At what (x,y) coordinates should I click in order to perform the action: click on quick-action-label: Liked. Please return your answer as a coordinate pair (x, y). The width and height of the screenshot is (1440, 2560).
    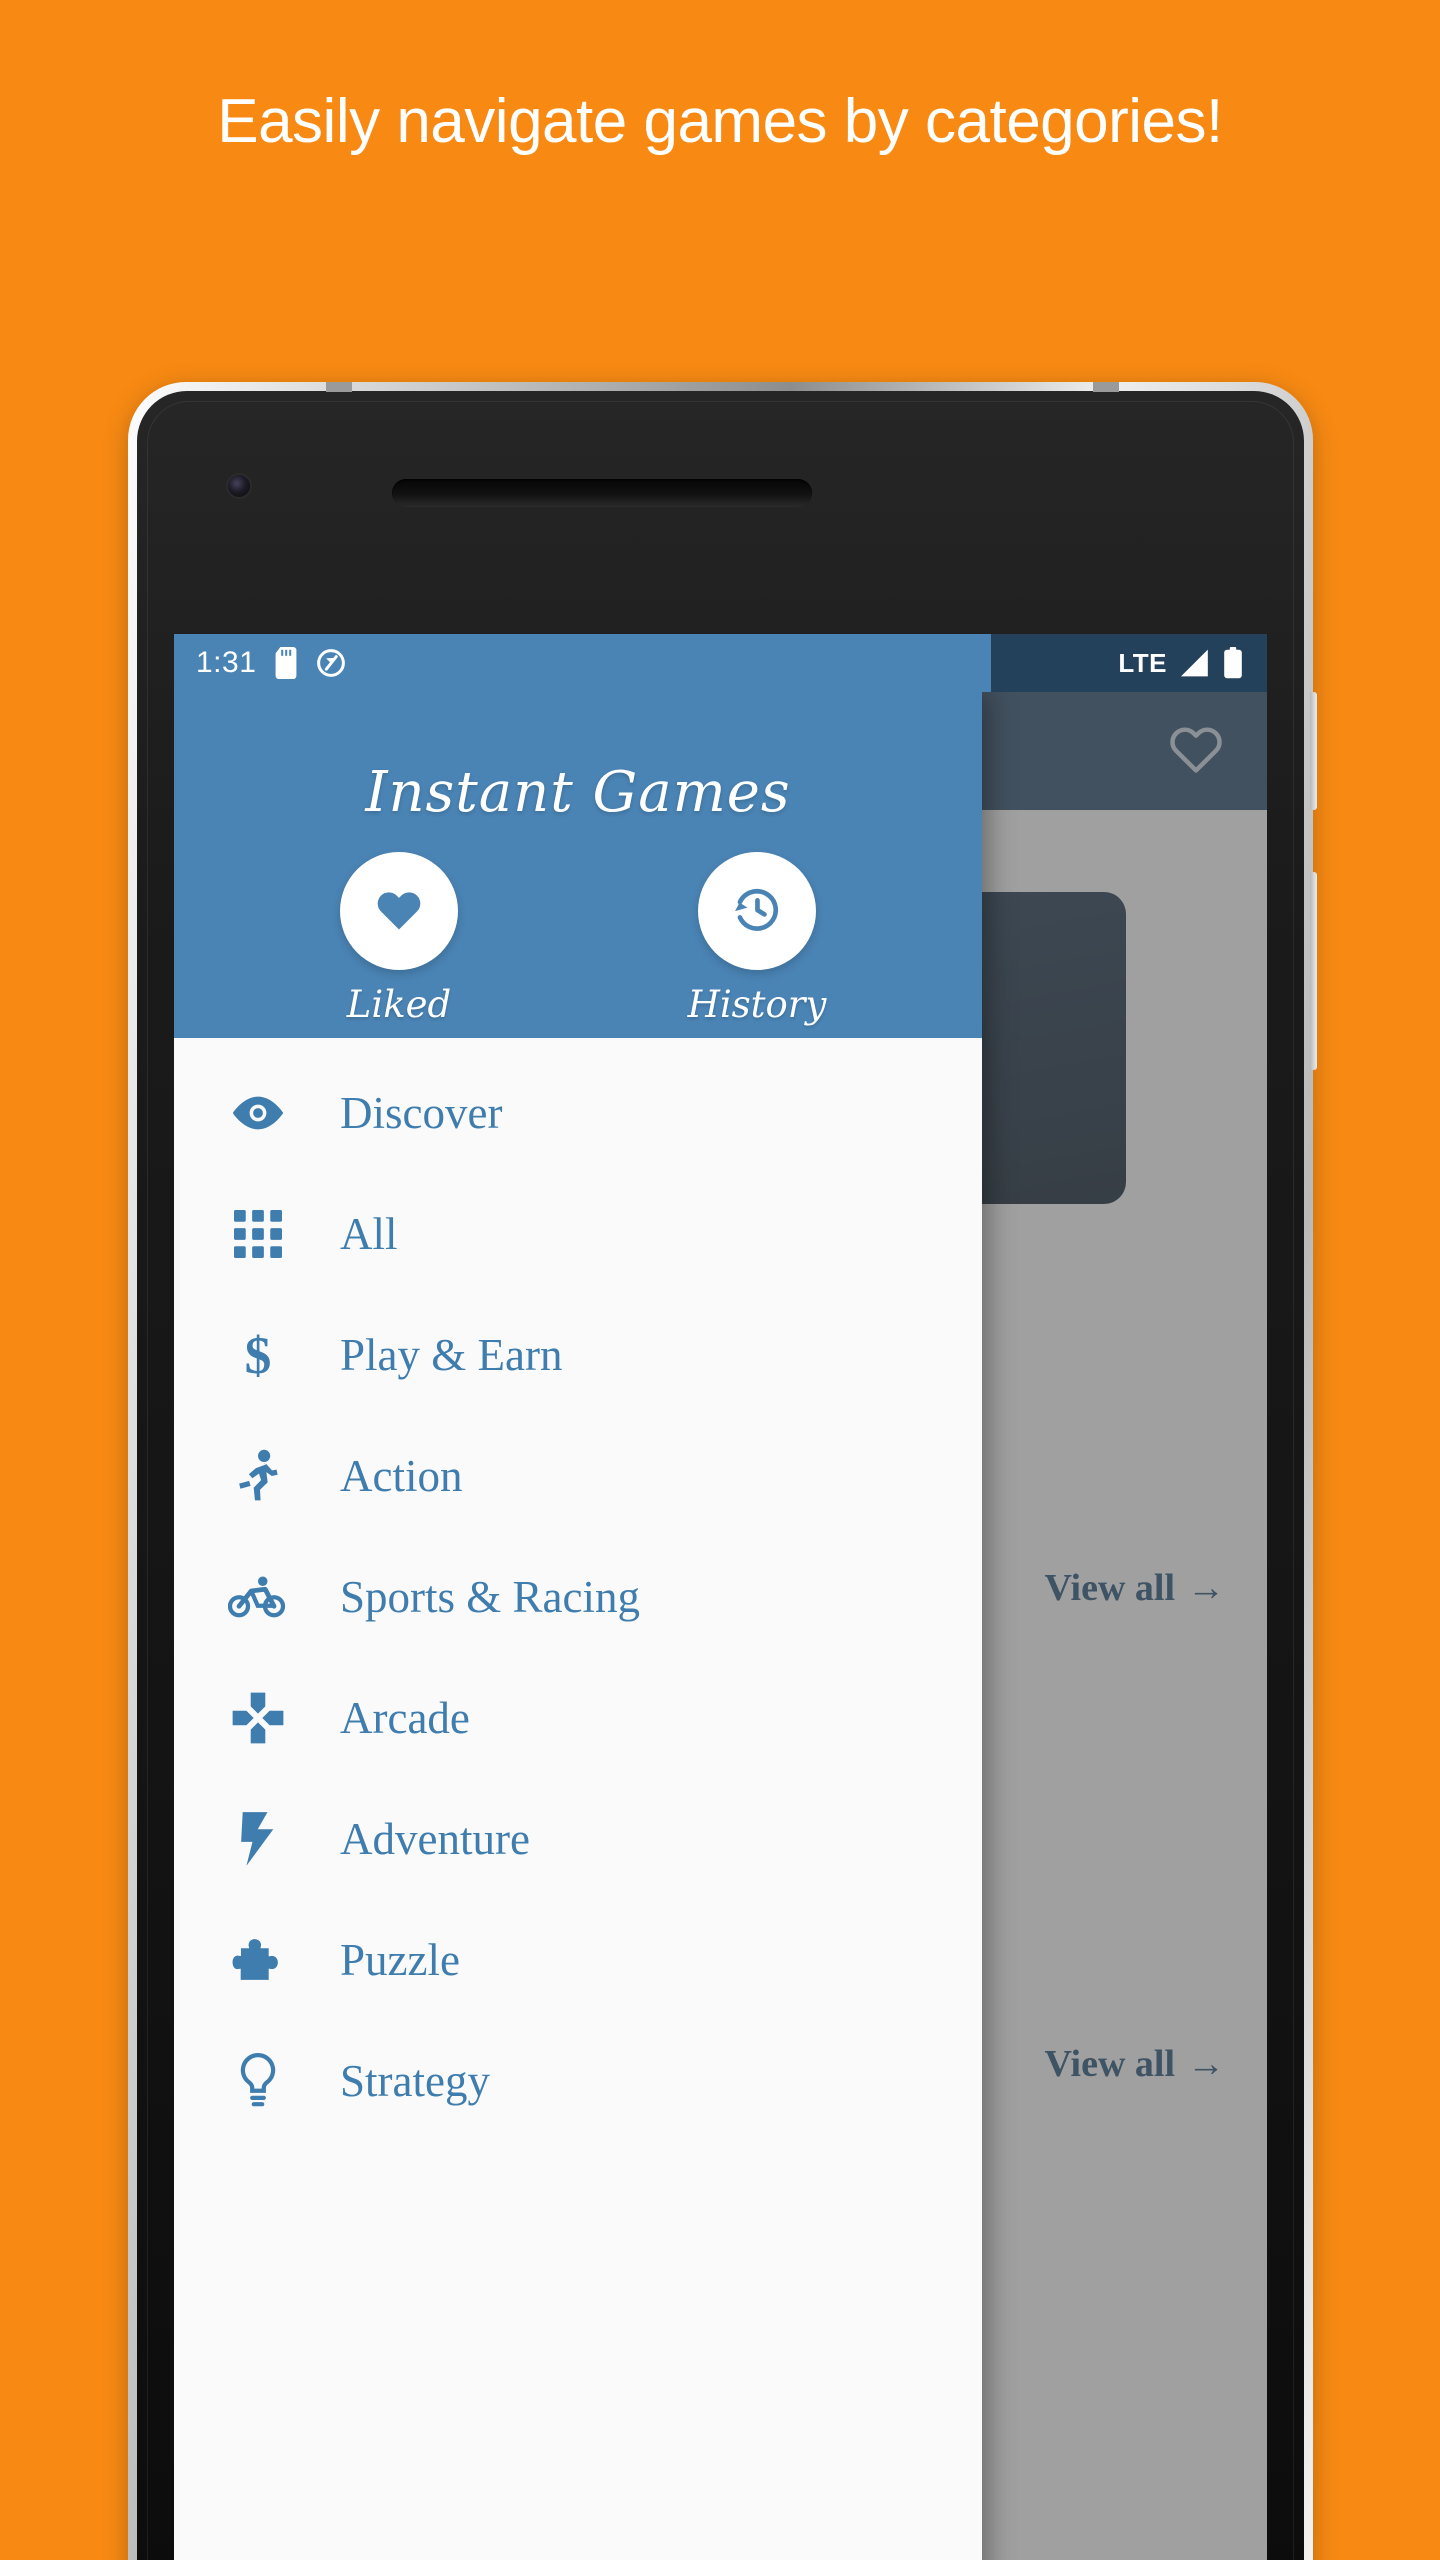
    Looking at the image, I should click on (399, 1004).